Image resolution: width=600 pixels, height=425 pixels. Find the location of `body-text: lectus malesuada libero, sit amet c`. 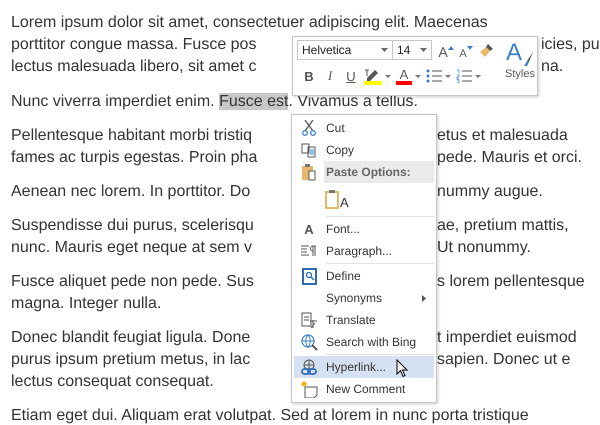

body-text: lectus malesuada libero, sit amet c is located at coordinates (133, 66).